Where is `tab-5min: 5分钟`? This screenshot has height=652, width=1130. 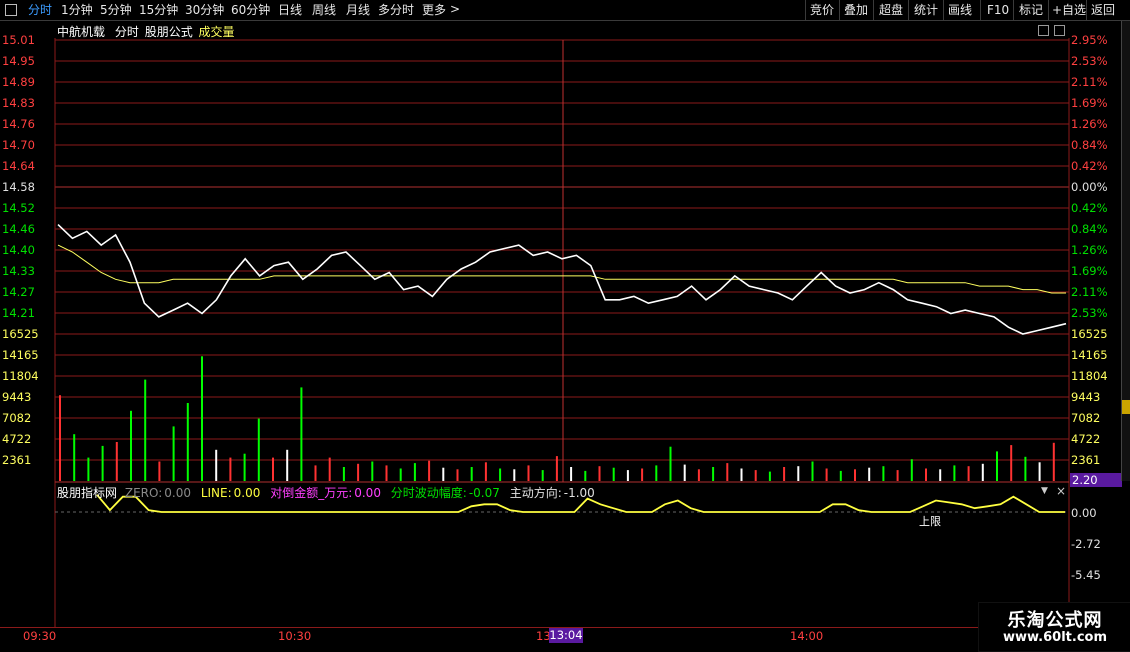 tab-5min: 5分钟 is located at coordinates (116, 10).